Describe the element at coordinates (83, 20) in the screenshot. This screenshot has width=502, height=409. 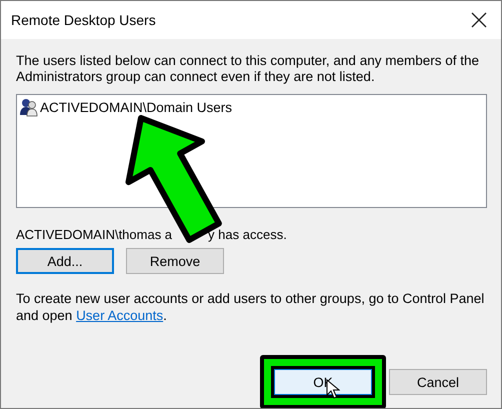
I see `window-title: Remote Desktop Users` at that location.